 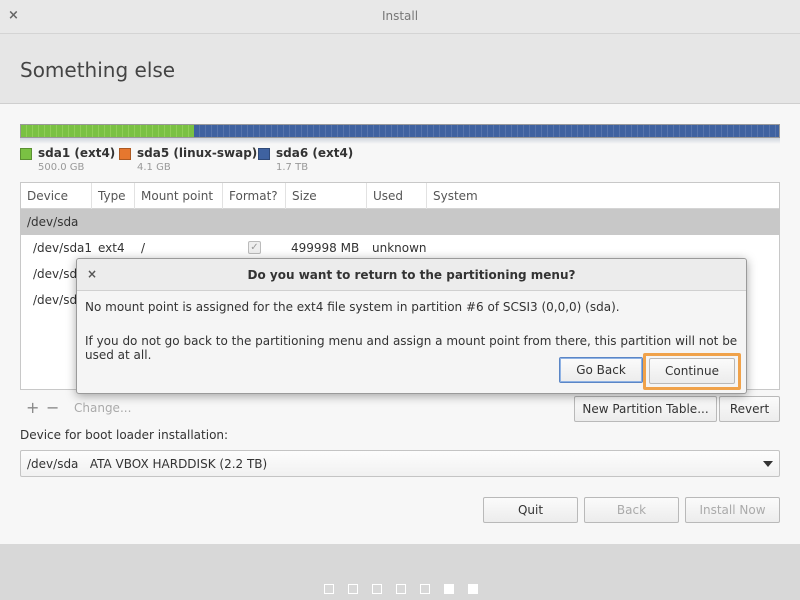 What do you see at coordinates (197, 153) in the screenshot?
I see `legend-name: sda5 (linux-swap)` at bounding box center [197, 153].